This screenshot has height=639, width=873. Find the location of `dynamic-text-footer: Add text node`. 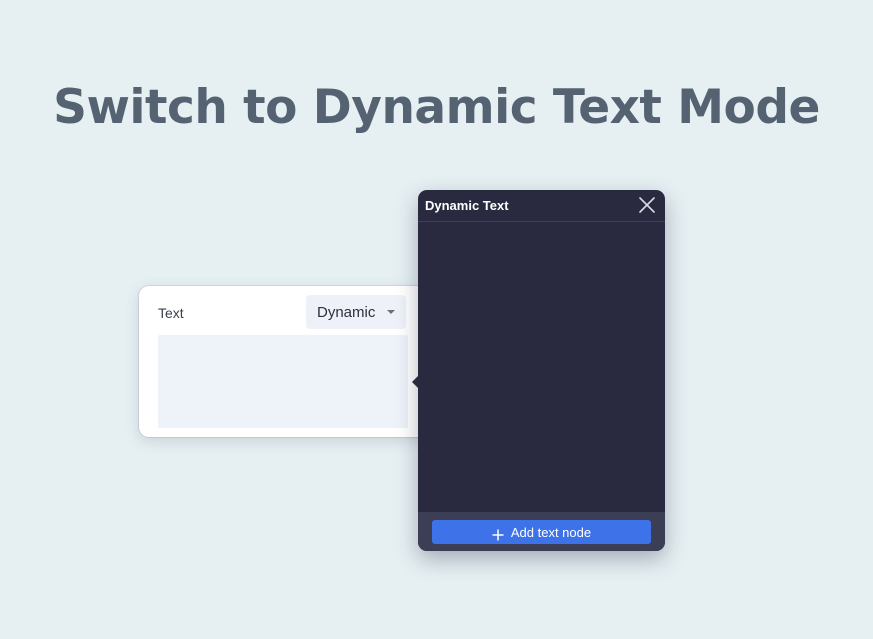

dynamic-text-footer: Add text node is located at coordinates (541, 531).